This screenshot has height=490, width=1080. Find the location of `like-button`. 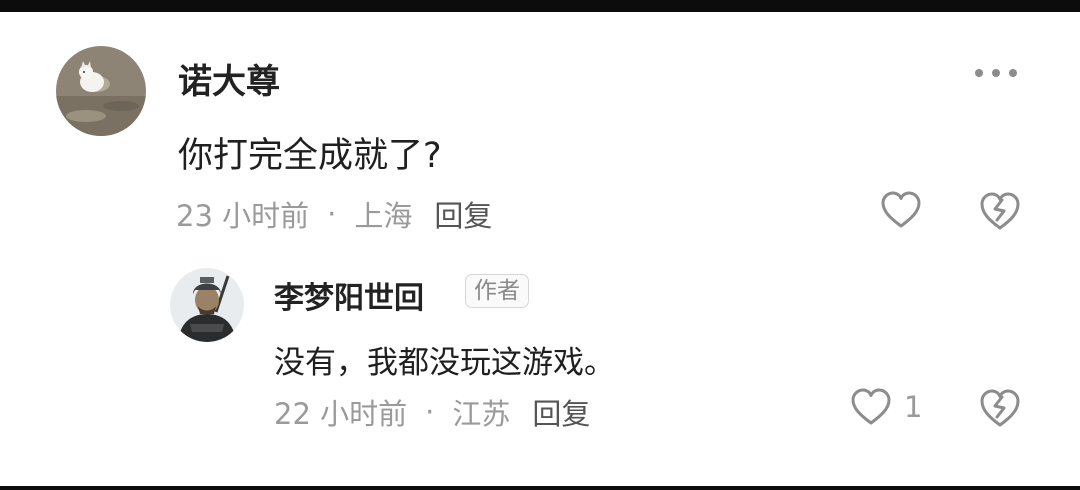

like-button is located at coordinates (901, 210).